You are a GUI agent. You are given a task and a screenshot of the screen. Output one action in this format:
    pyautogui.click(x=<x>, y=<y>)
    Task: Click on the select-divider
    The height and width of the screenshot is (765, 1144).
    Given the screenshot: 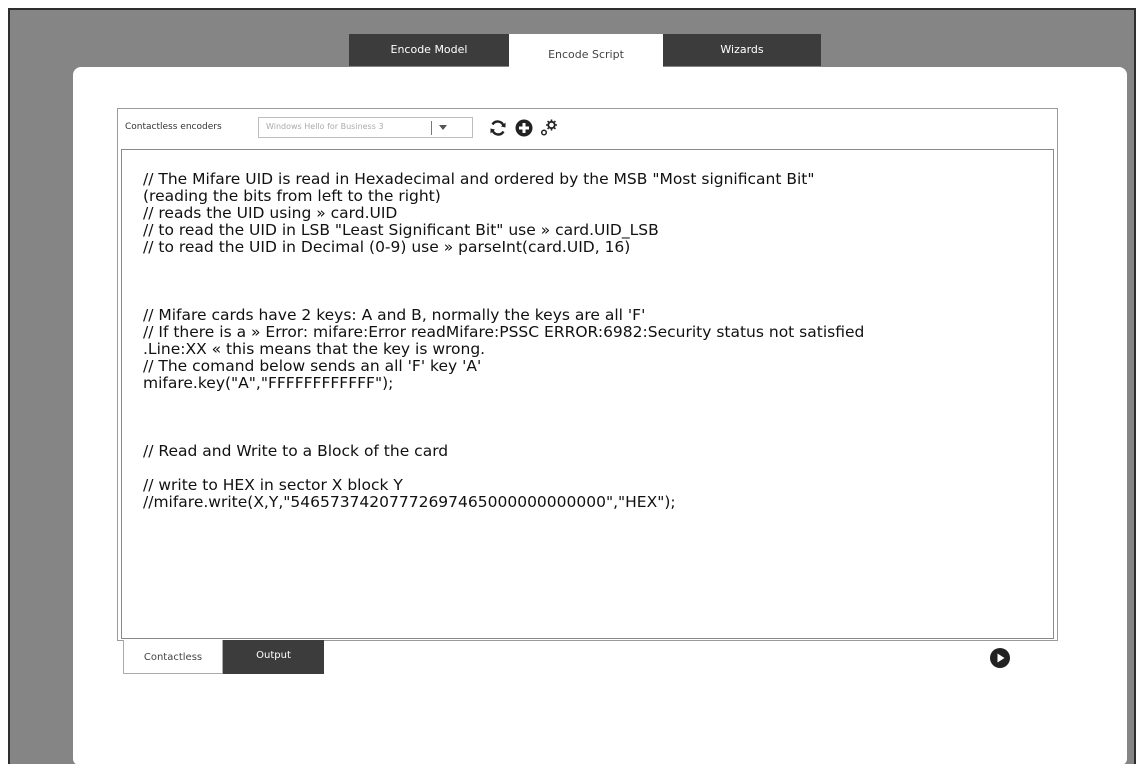 What is the action you would take?
    pyautogui.click(x=431, y=128)
    